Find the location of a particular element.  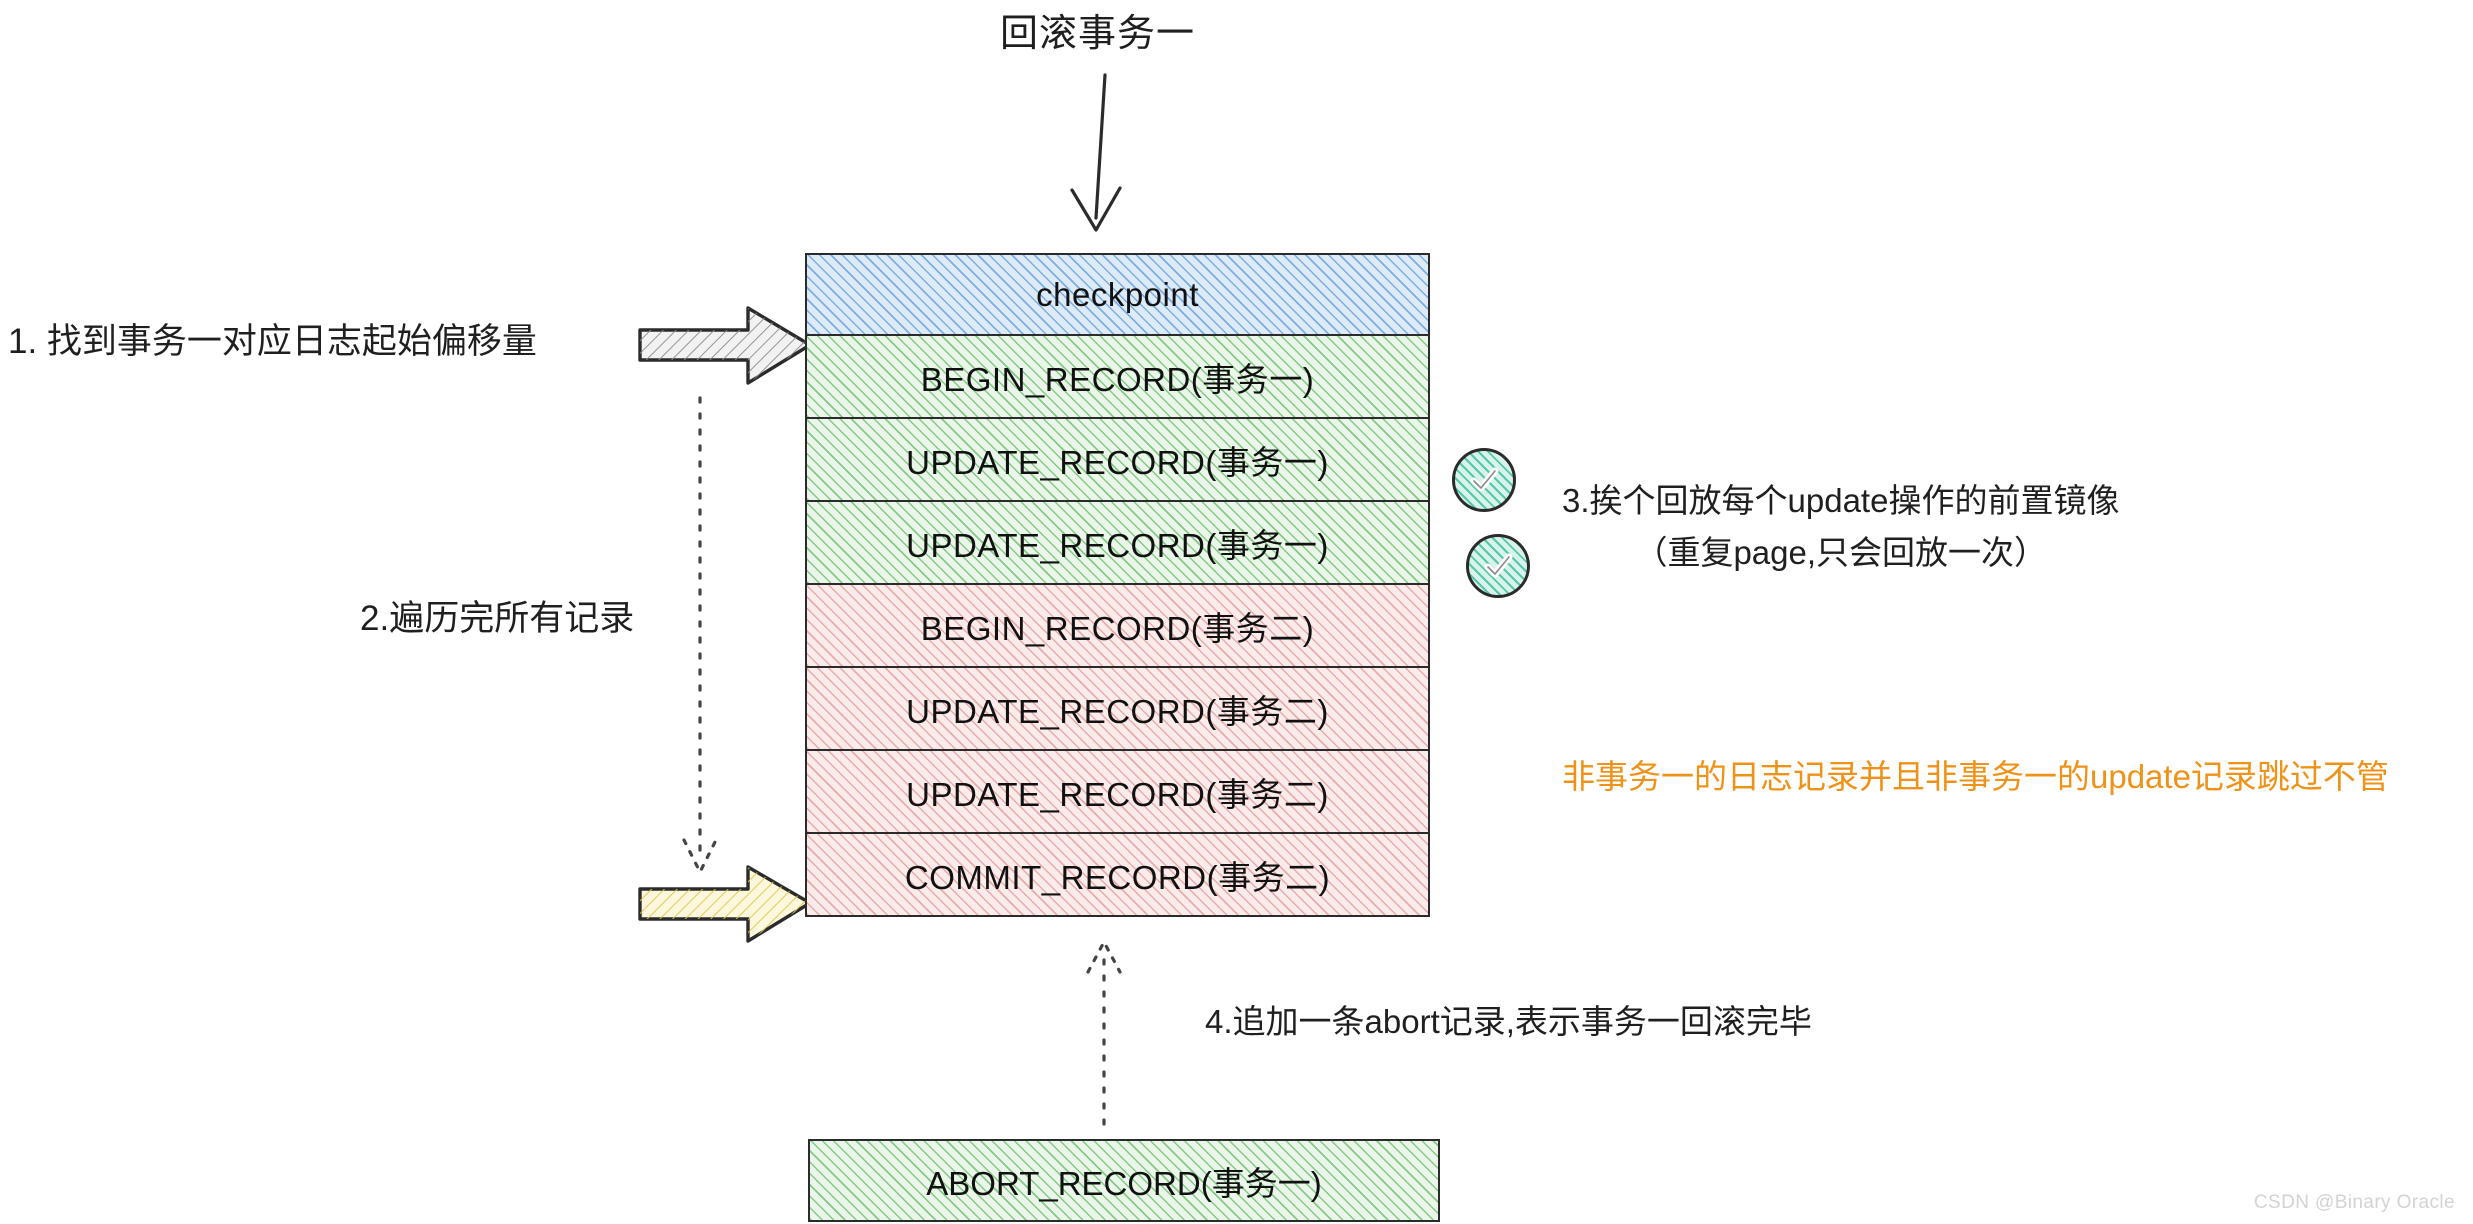

top-arrow-icon is located at coordinates (1096, 152).